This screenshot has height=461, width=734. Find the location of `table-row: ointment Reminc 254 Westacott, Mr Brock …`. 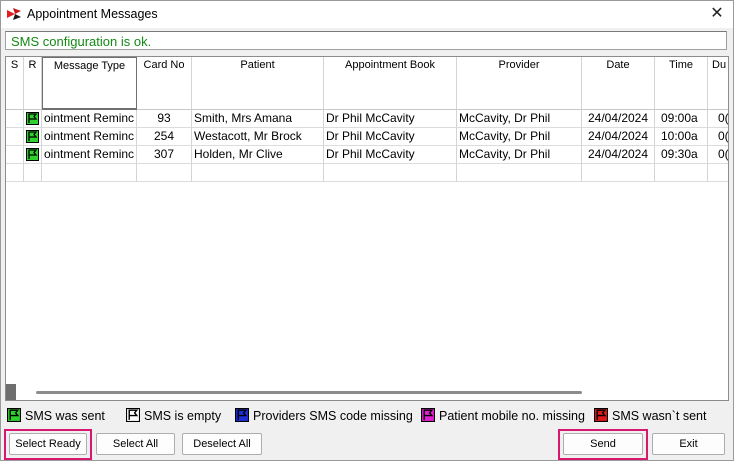

table-row: ointment Reminc 254 Westacott, Mr Brock … is located at coordinates (367, 137).